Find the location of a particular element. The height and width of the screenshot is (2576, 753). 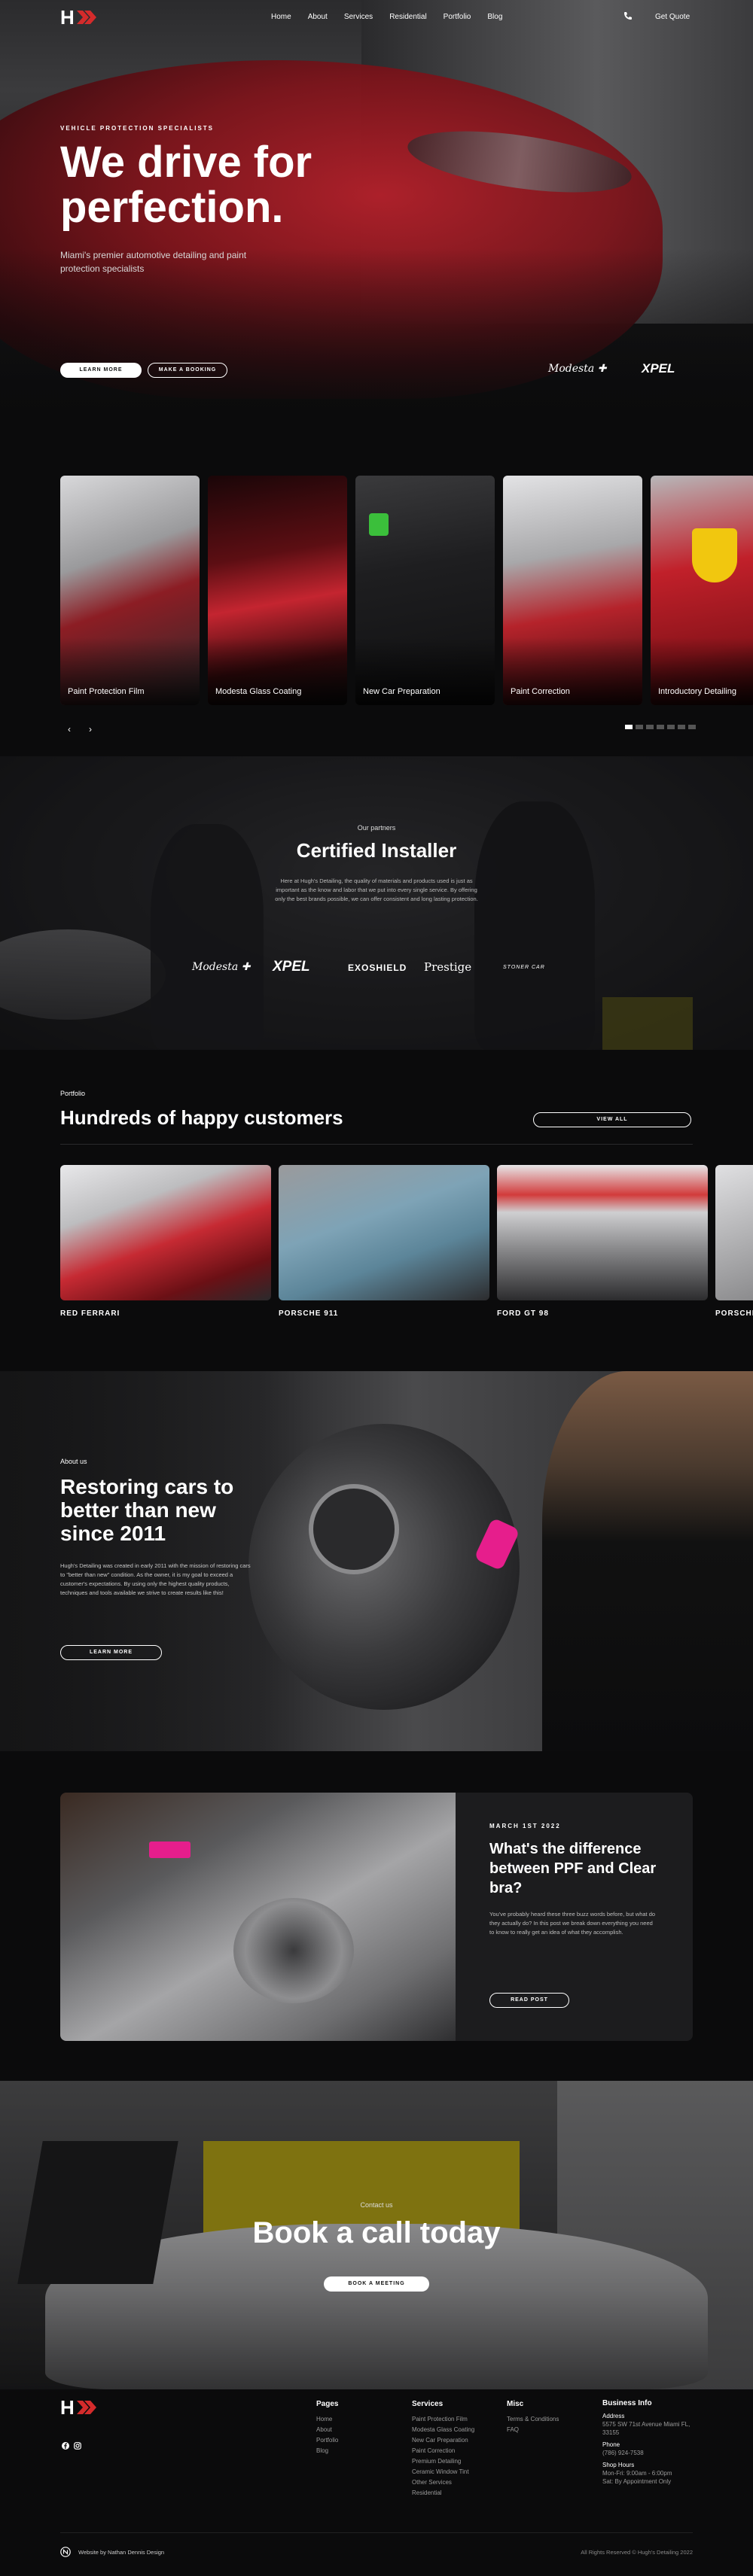

phone-icon is located at coordinates (628, 15).